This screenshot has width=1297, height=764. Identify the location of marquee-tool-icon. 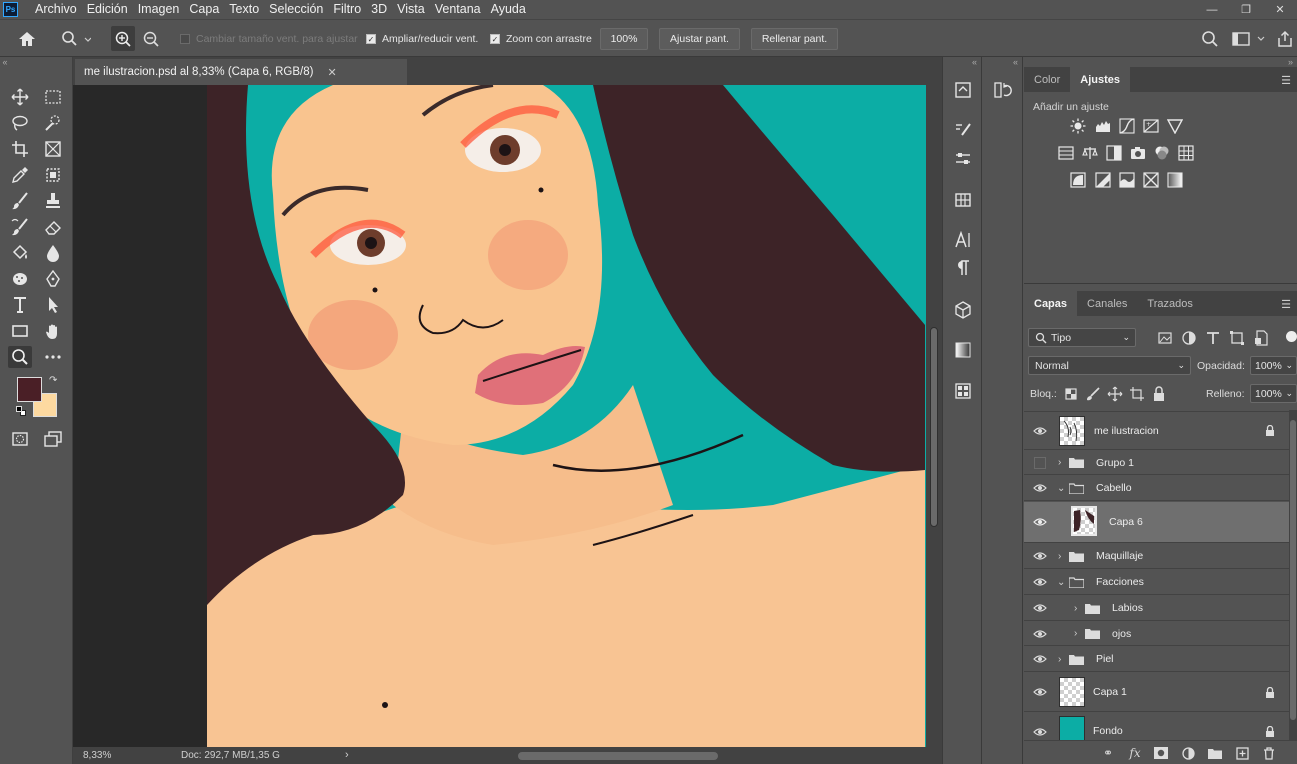
(53, 97).